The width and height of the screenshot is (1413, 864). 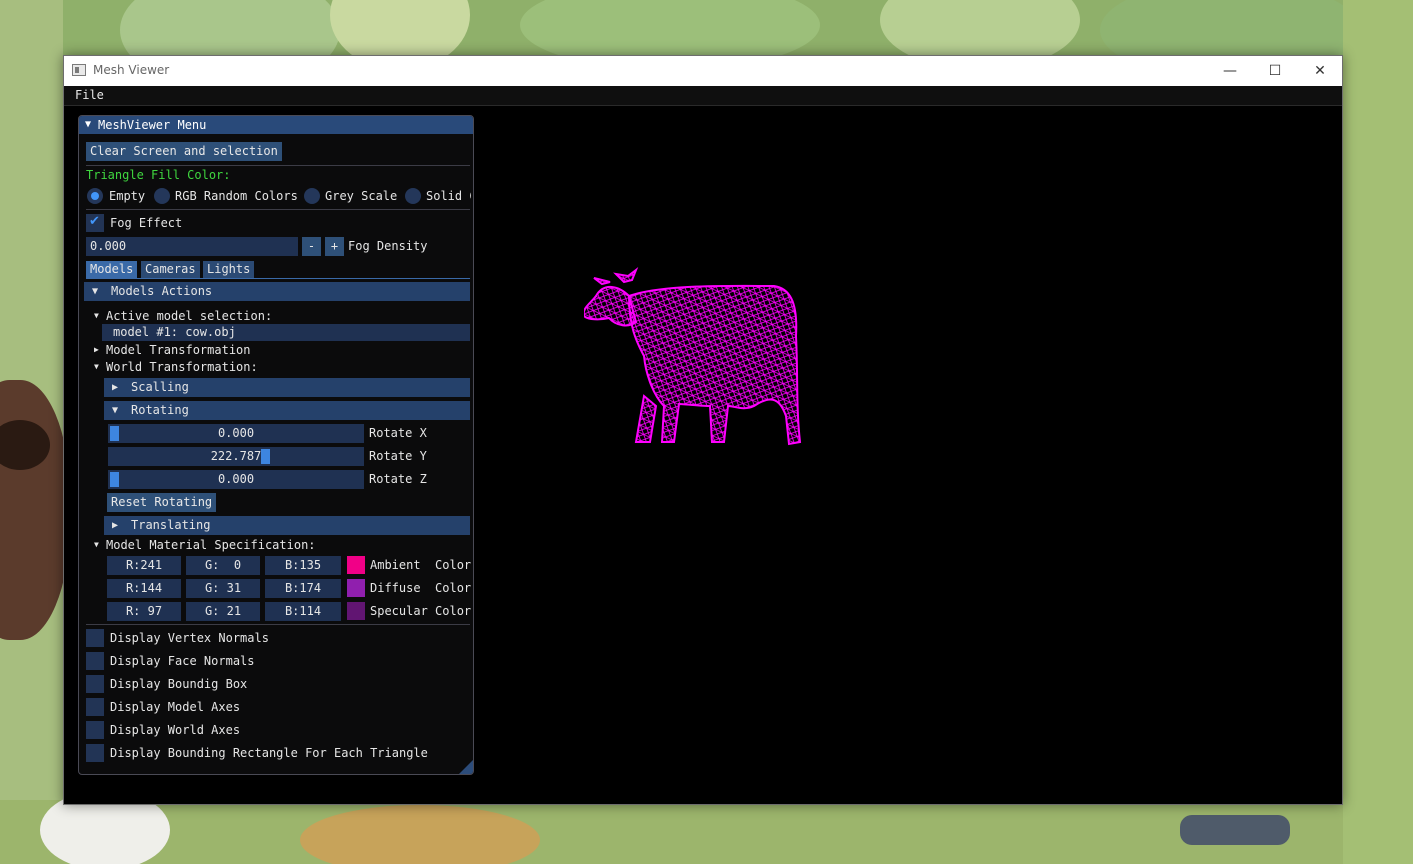 What do you see at coordinates (182, 661) in the screenshot?
I see `display-face-normals-label: Display Face Normals` at bounding box center [182, 661].